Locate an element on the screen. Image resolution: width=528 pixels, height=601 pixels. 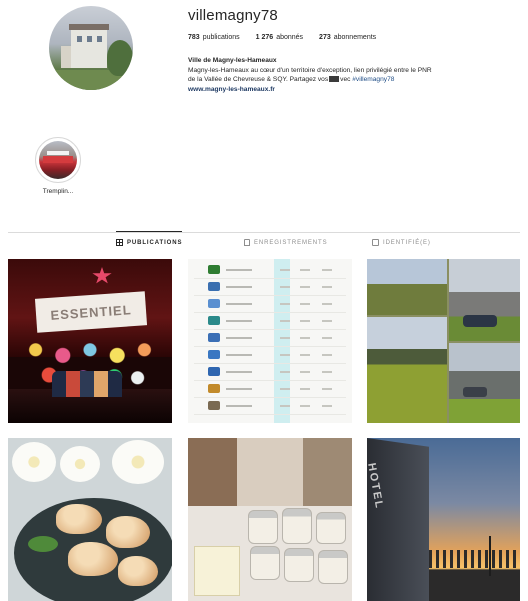
post-thumbnail-jars-market is located at coordinates (270, 519).